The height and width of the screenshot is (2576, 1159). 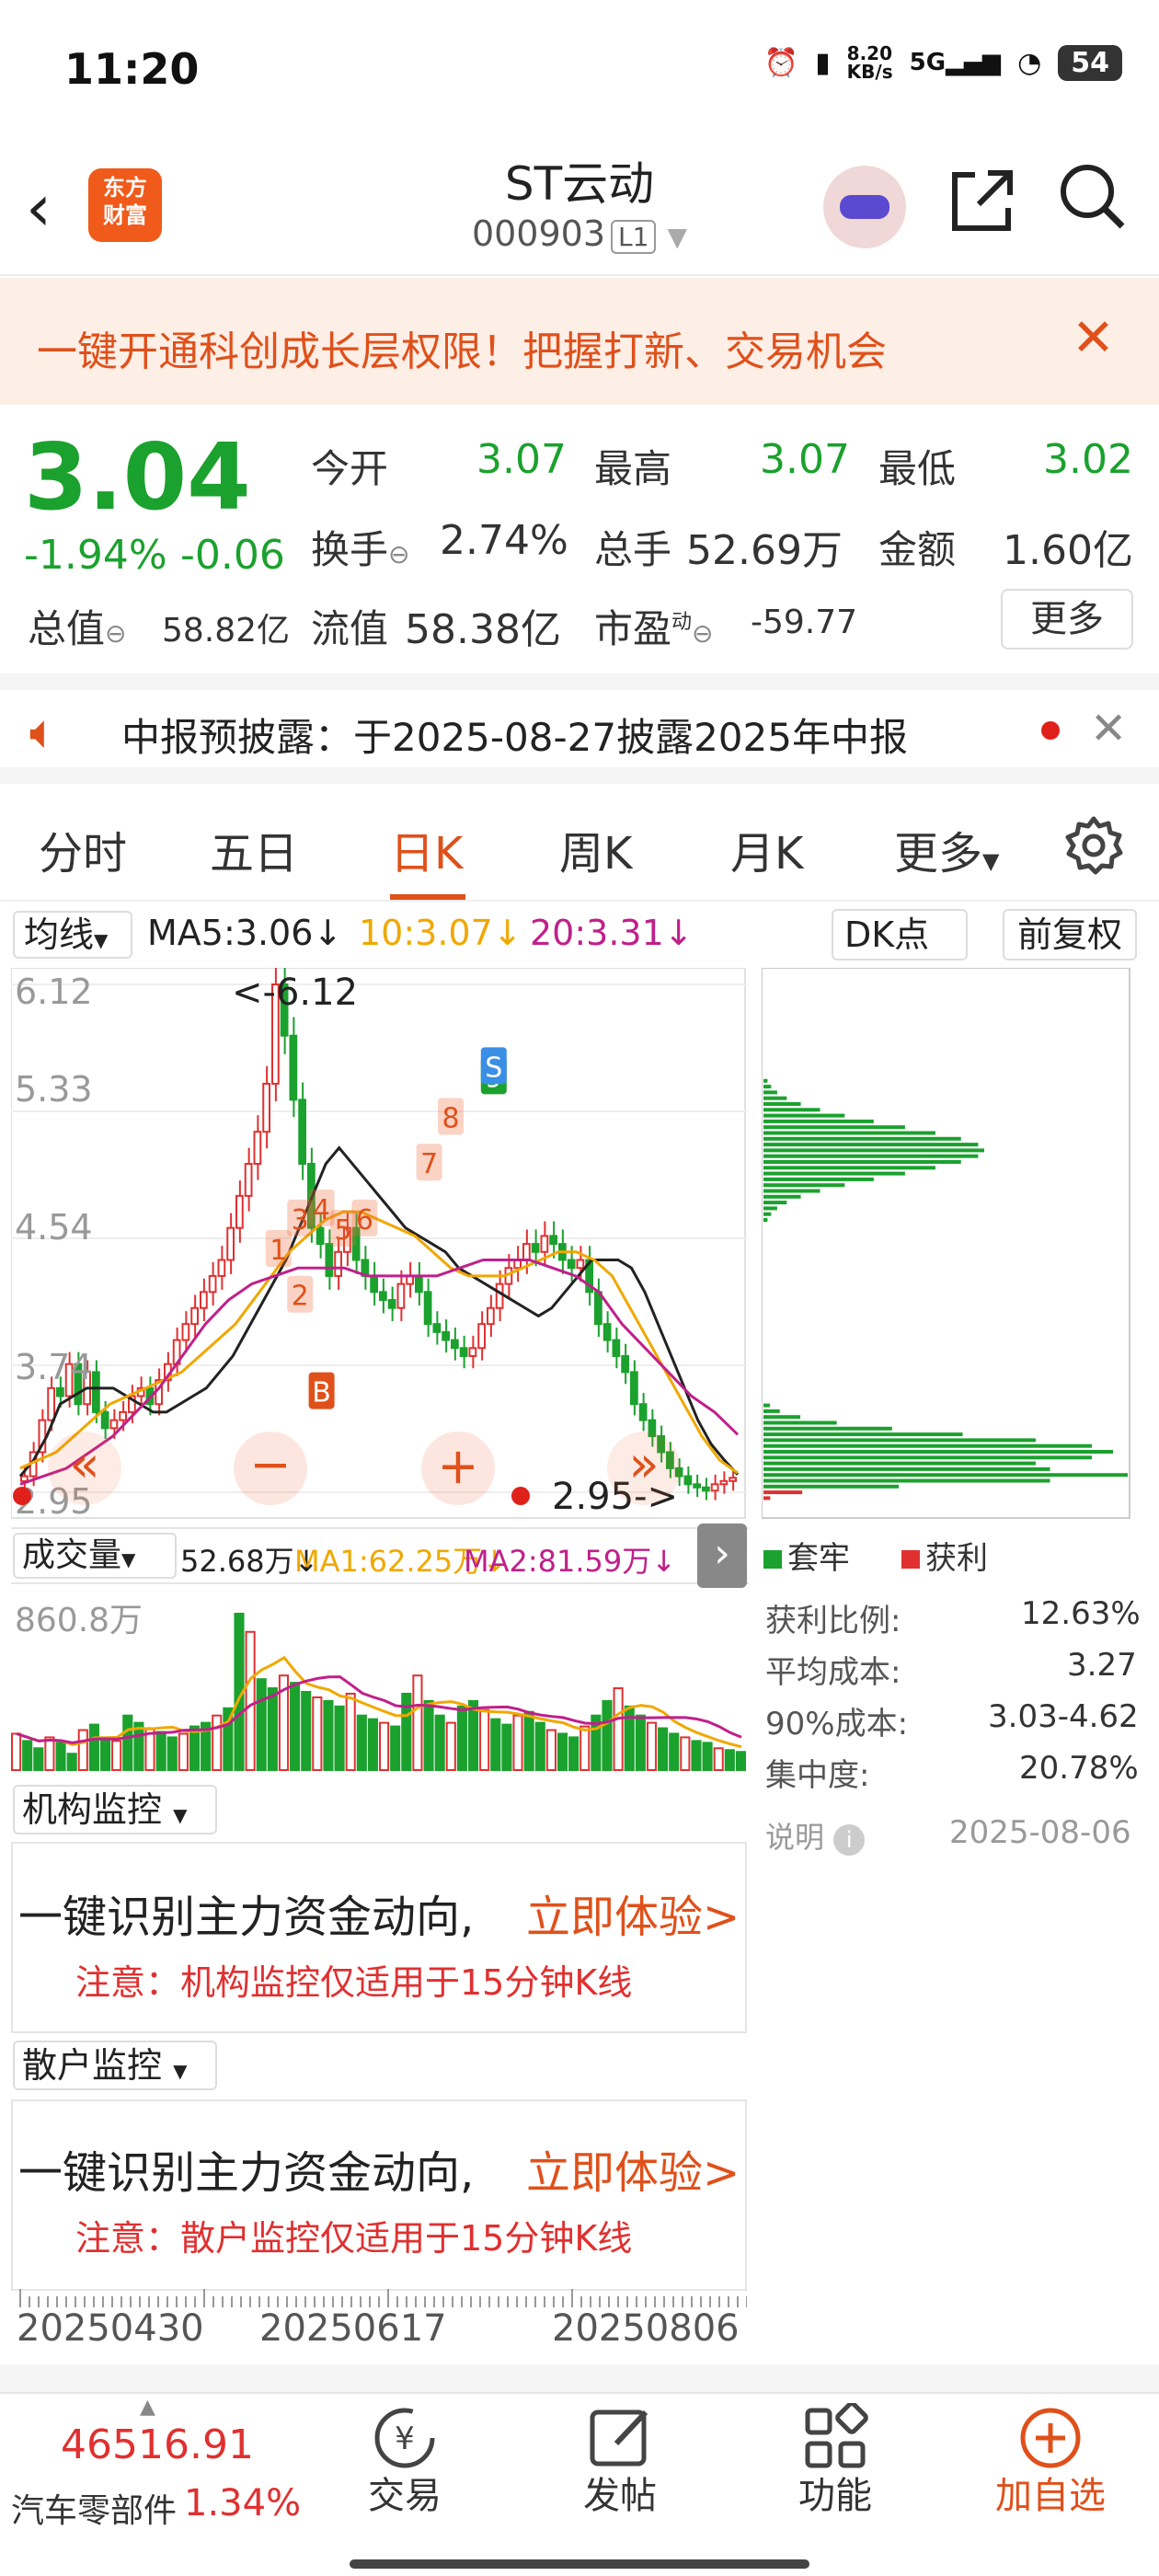 I want to click on chip-note: 说明 i, so click(x=815, y=1835).